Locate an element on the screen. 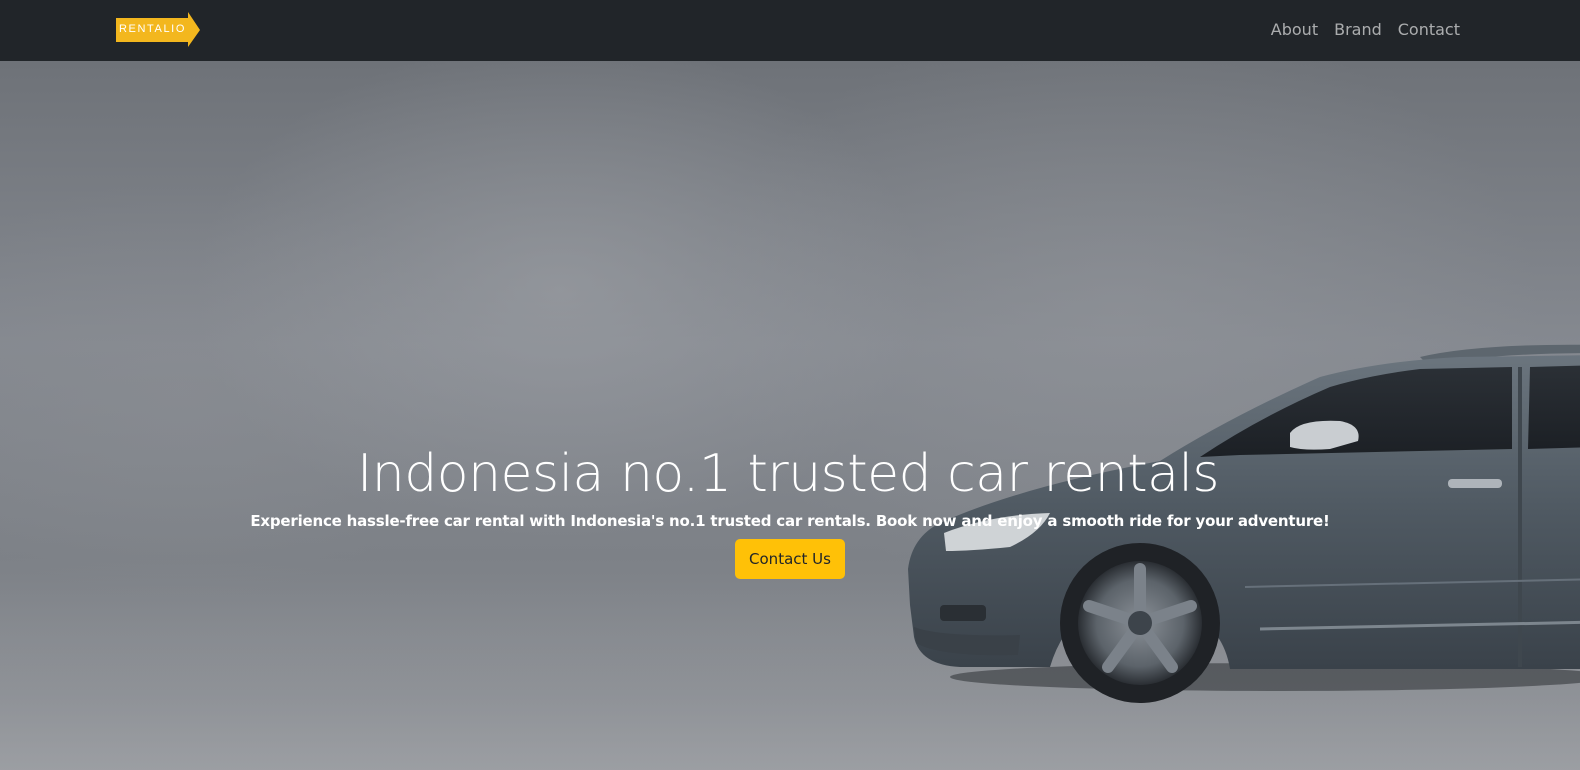 The height and width of the screenshot is (770, 1580). hero-title: Indonesia no.1 trusted car rentals is located at coordinates (788, 474).